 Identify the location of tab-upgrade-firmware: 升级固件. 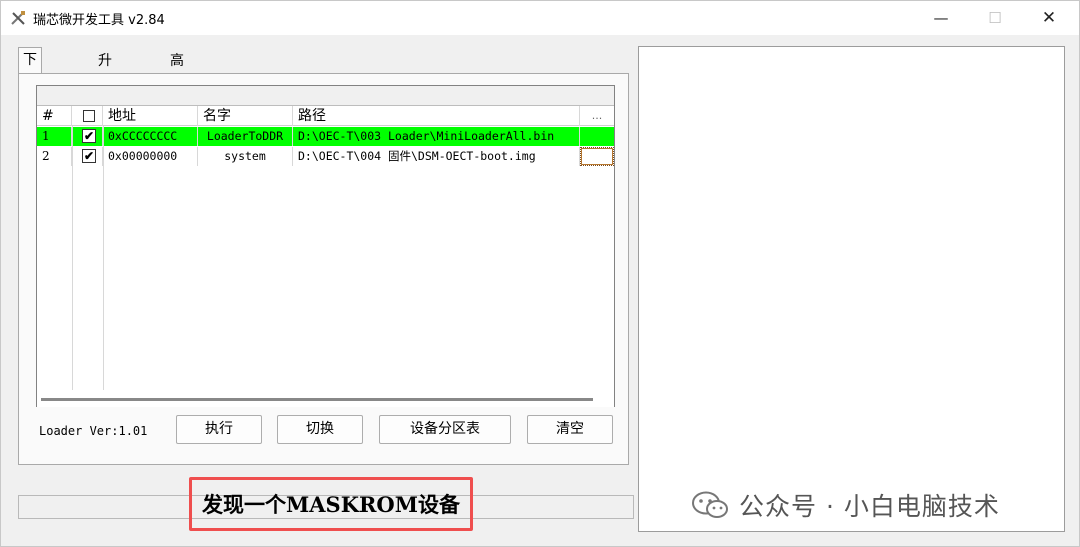
(105, 92).